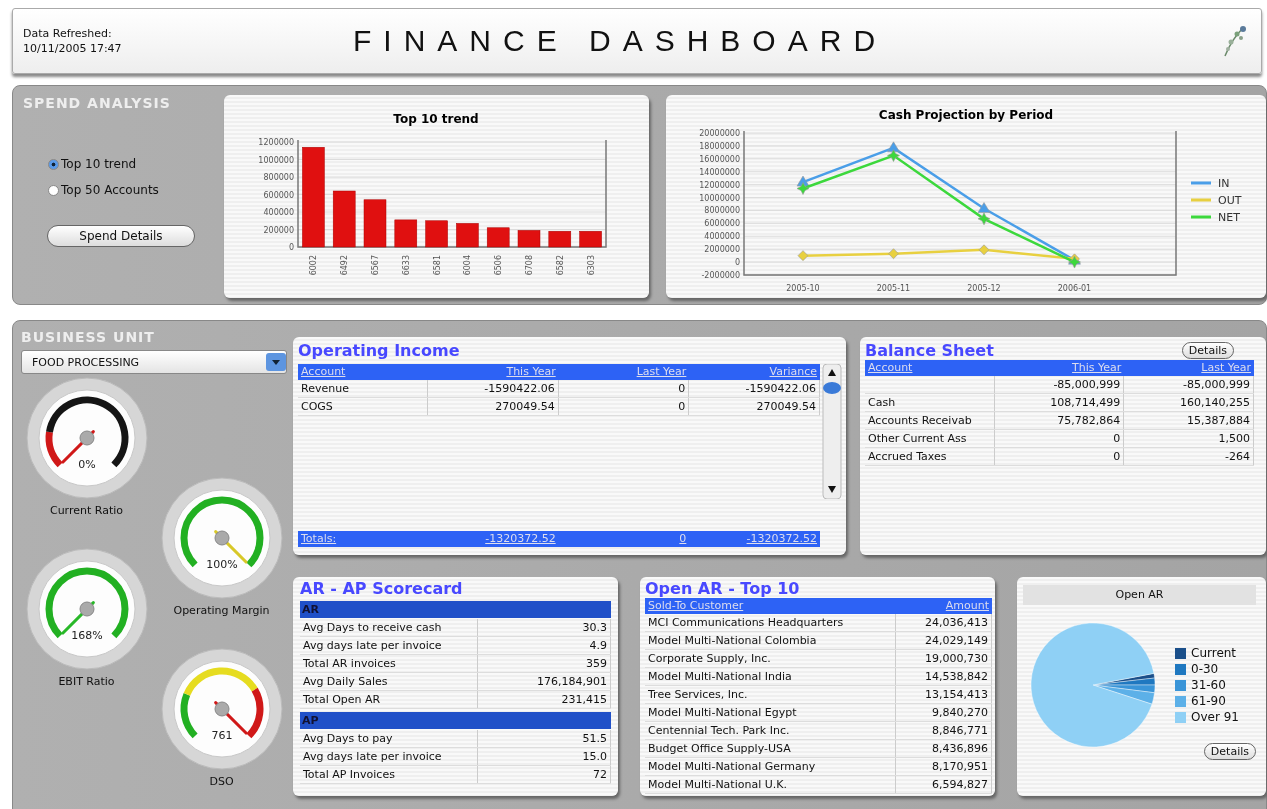  I want to click on axis-tick-label: 6492, so click(345, 265).